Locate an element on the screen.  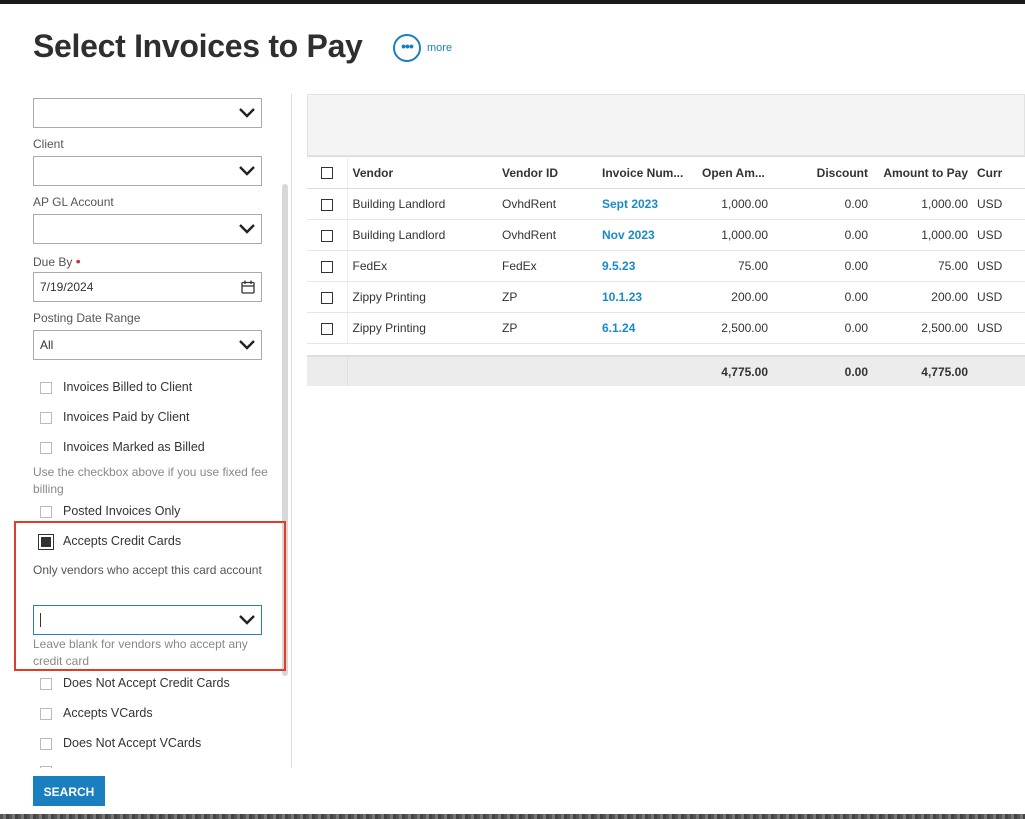
table-spacer-row is located at coordinates (666, 350).